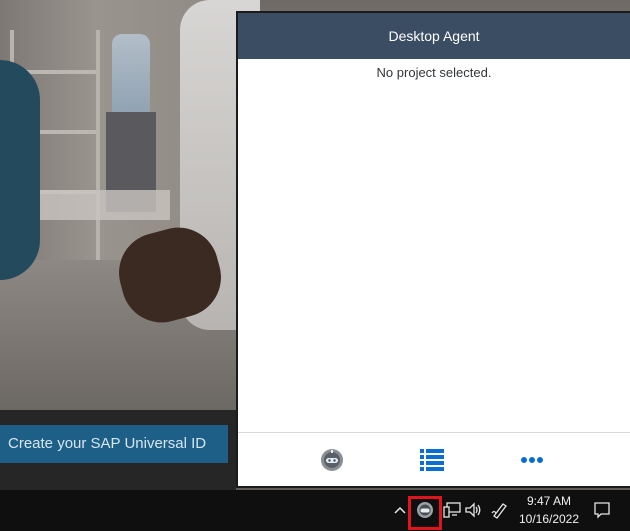 Image resolution: width=630 pixels, height=531 pixels. Describe the element at coordinates (549, 519) in the screenshot. I see `clock-date: 10/16/2022` at that location.